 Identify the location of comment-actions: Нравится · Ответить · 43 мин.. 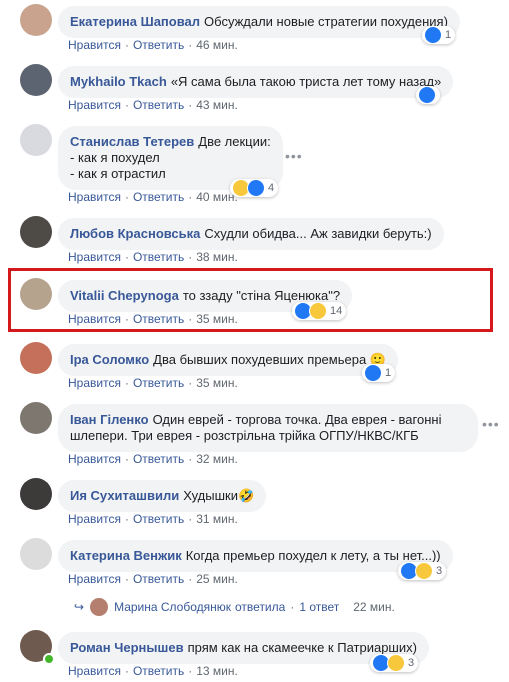
(153, 105).